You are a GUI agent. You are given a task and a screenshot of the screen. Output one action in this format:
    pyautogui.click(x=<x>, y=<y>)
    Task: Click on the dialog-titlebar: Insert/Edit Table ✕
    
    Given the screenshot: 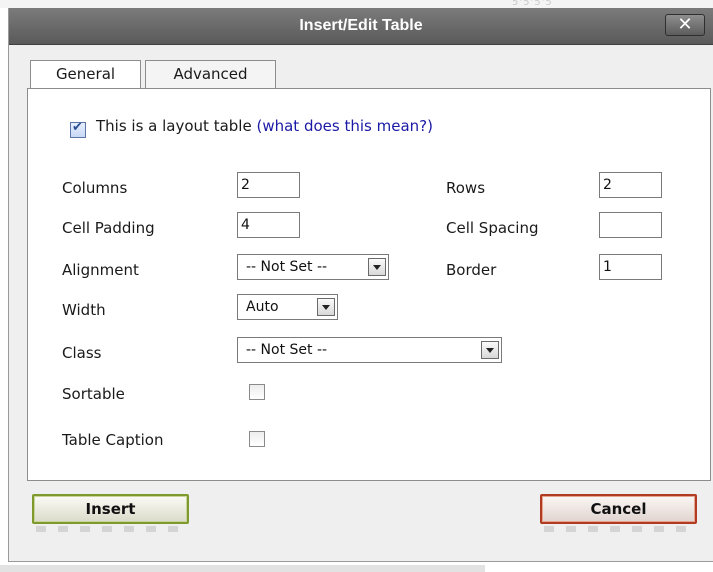 What is the action you would take?
    pyautogui.click(x=361, y=26)
    